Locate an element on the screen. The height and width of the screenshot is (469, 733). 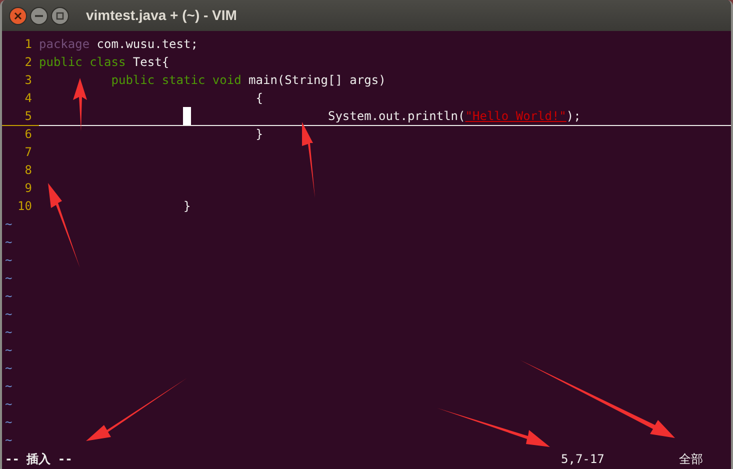
scroll-indicator: 全部 is located at coordinates (691, 459).